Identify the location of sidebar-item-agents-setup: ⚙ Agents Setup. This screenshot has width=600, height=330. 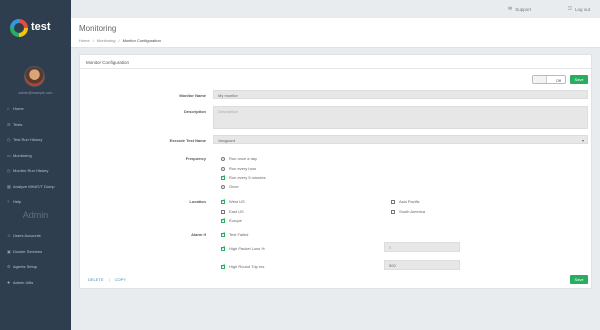
(35, 267).